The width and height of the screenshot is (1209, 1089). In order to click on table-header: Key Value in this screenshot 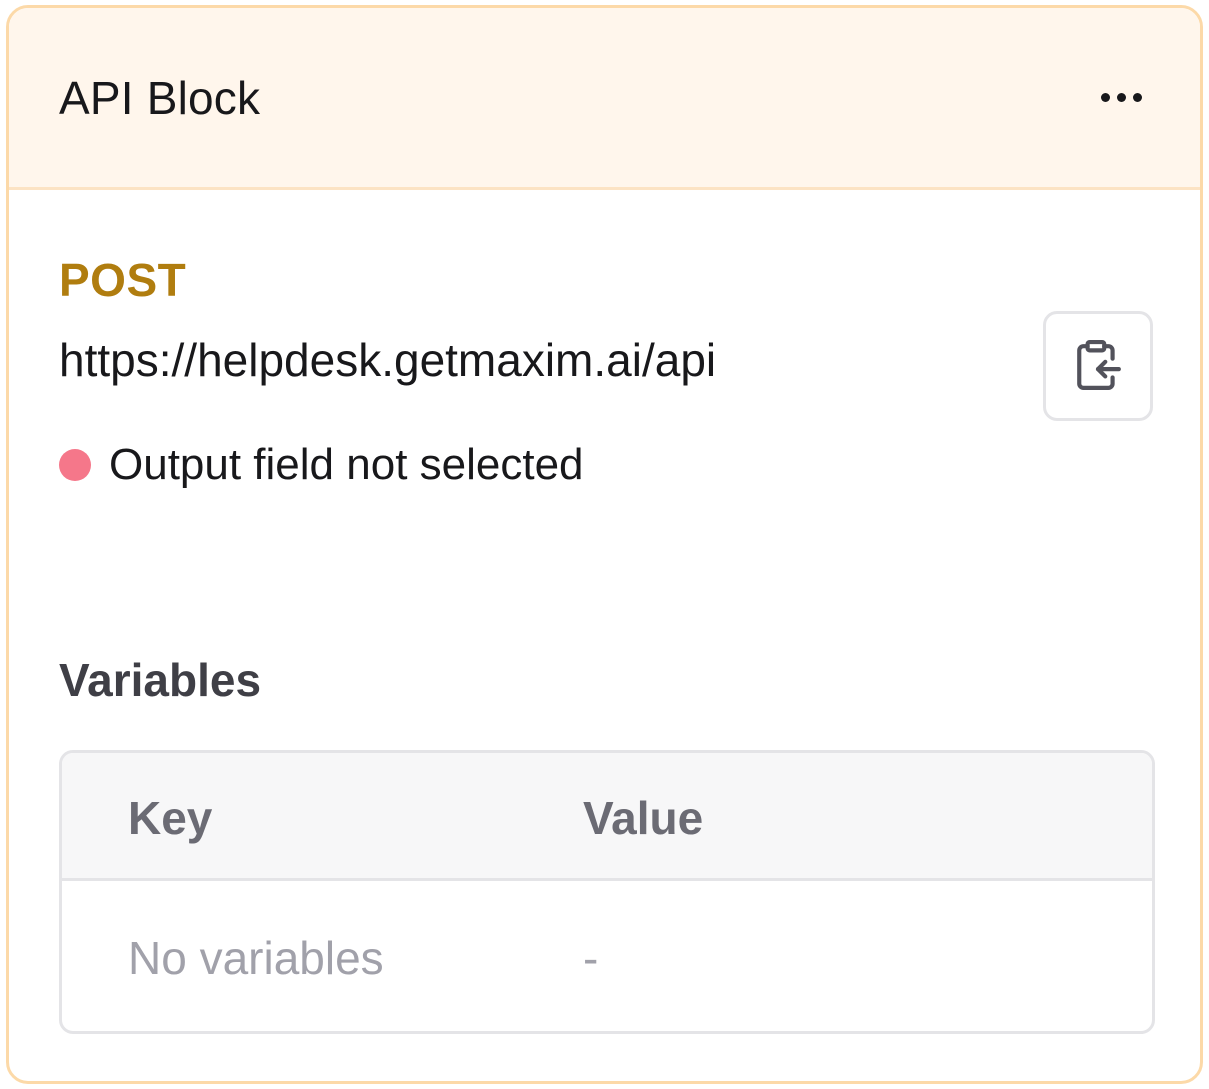, I will do `click(607, 817)`.